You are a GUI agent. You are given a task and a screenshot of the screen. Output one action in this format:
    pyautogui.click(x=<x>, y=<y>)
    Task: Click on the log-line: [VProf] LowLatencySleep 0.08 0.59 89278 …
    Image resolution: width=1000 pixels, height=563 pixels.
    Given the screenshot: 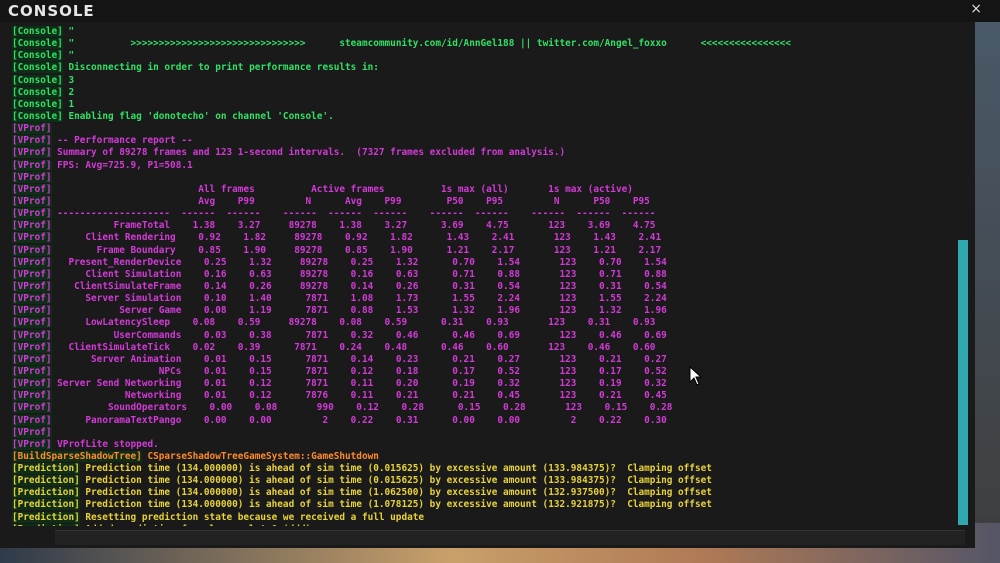 What is the action you would take?
    pyautogui.click(x=479, y=323)
    